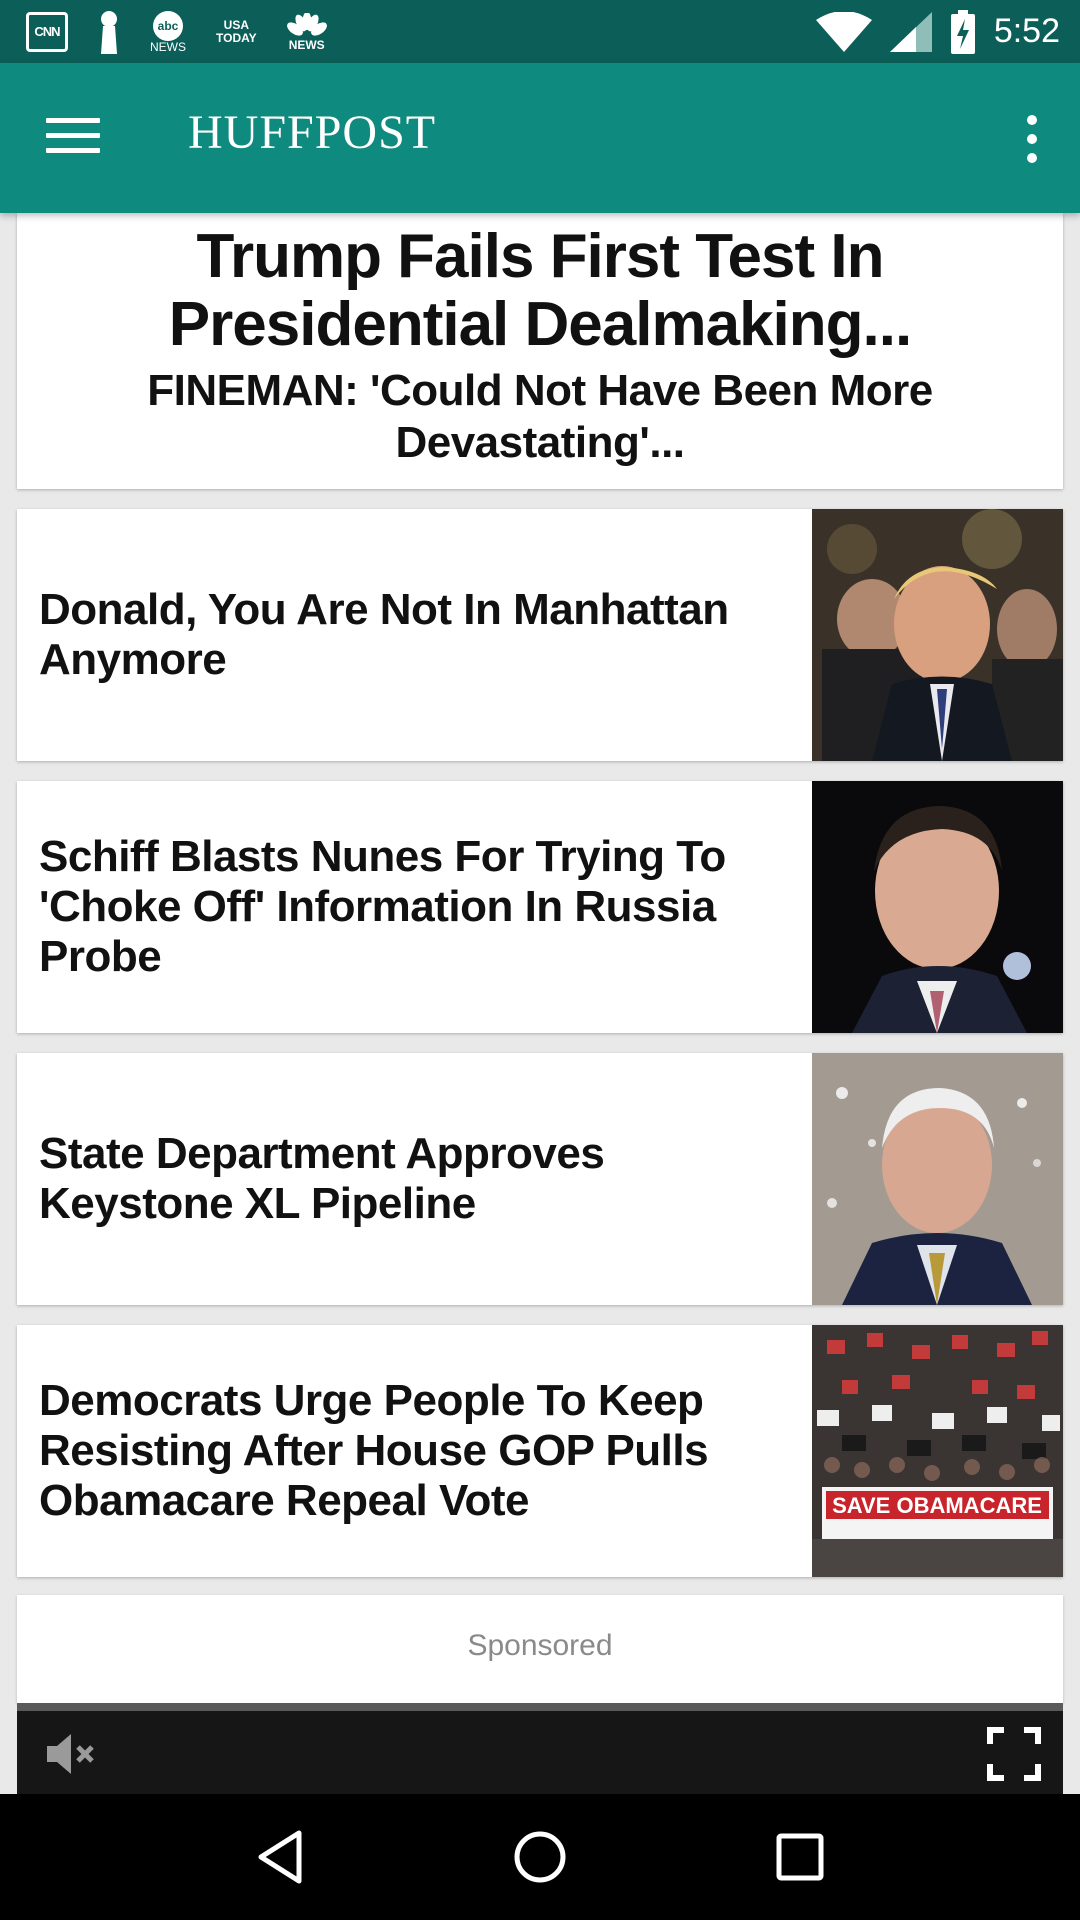 The width and height of the screenshot is (1080, 1920). I want to click on usa-today-icon: USA TODAY, so click(236, 31).